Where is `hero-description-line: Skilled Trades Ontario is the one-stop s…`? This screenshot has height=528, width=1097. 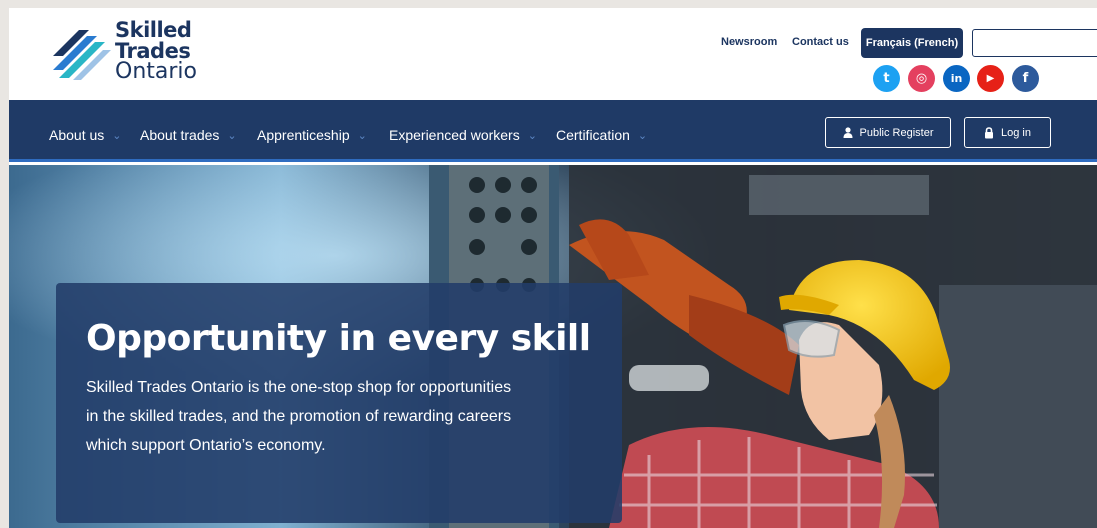 hero-description-line: Skilled Trades Ontario is the one-stop s… is located at coordinates (299, 387).